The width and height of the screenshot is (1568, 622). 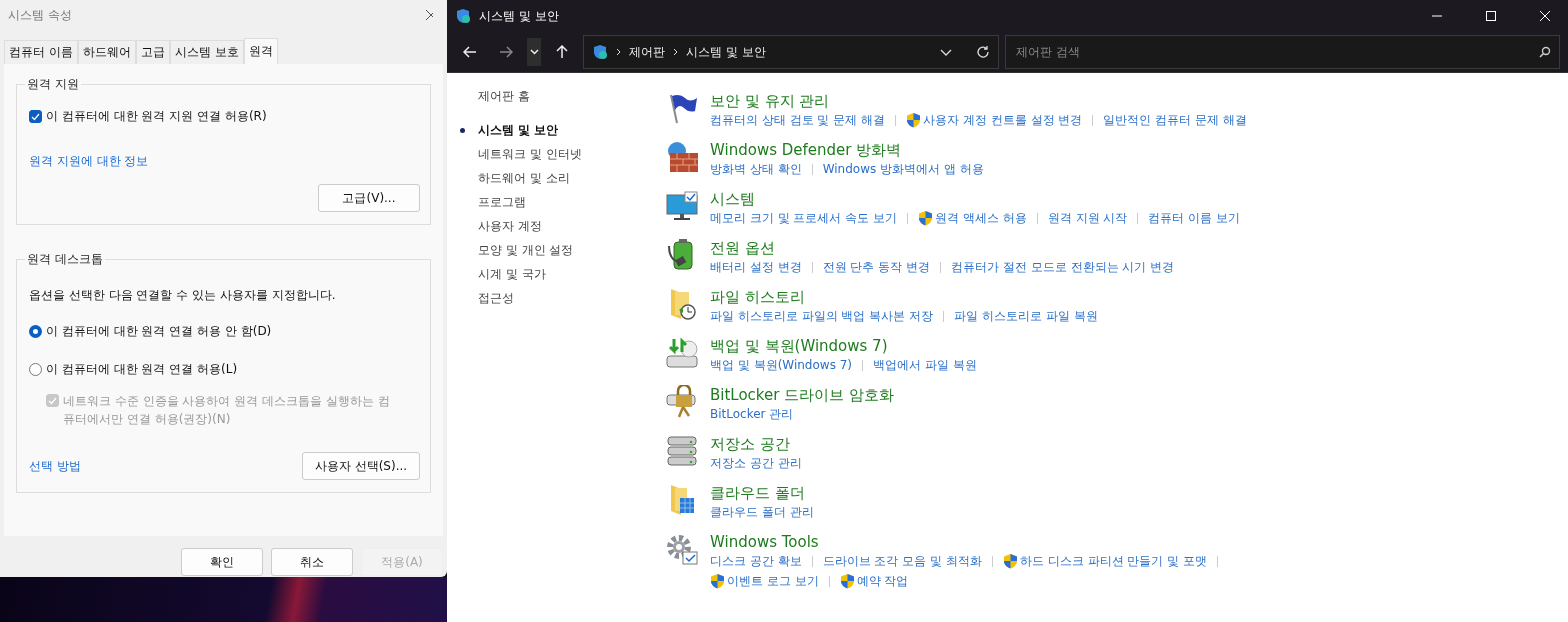 I want to click on task-link: 컴퓨터가 절전 모드로 전환되는 시기 변경, so click(x=1063, y=267).